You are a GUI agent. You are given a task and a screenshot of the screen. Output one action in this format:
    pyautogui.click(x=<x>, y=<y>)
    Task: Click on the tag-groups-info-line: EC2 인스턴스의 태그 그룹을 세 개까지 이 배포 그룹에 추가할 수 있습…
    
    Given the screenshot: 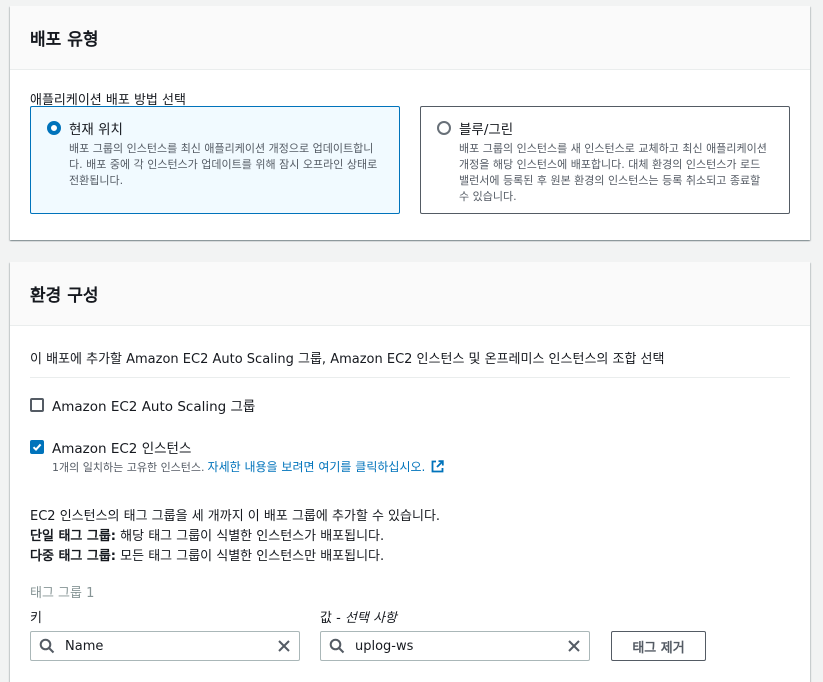 What is the action you would take?
    pyautogui.click(x=235, y=516)
    